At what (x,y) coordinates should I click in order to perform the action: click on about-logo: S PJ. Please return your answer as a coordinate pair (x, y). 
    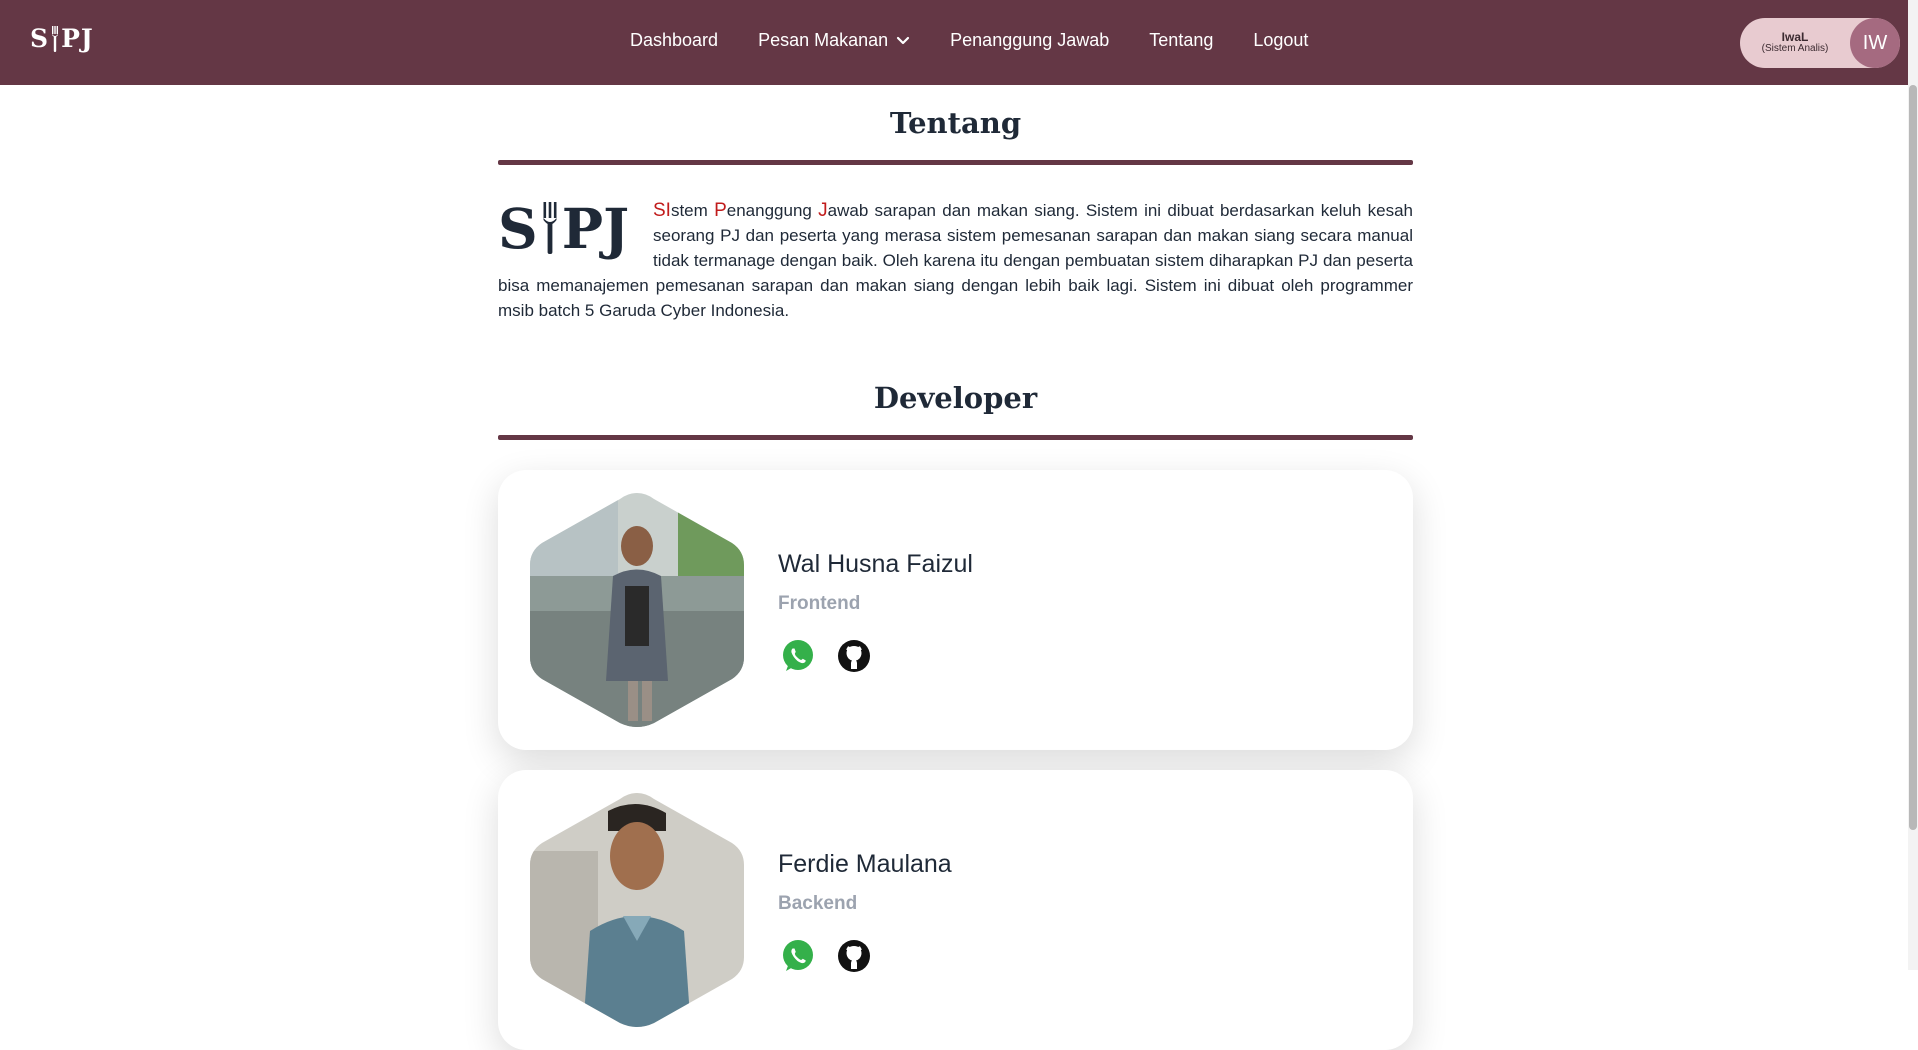
    Looking at the image, I should click on (570, 228).